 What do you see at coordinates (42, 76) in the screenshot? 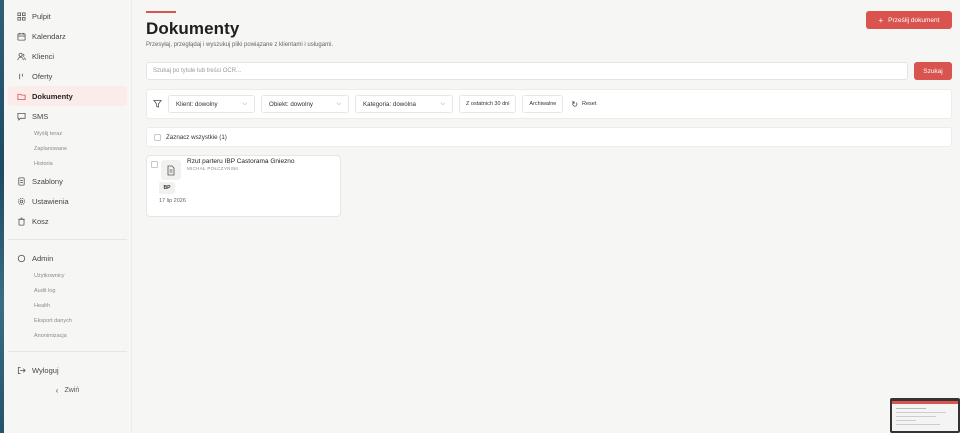
I see `sidebar-item-label: Oferty` at bounding box center [42, 76].